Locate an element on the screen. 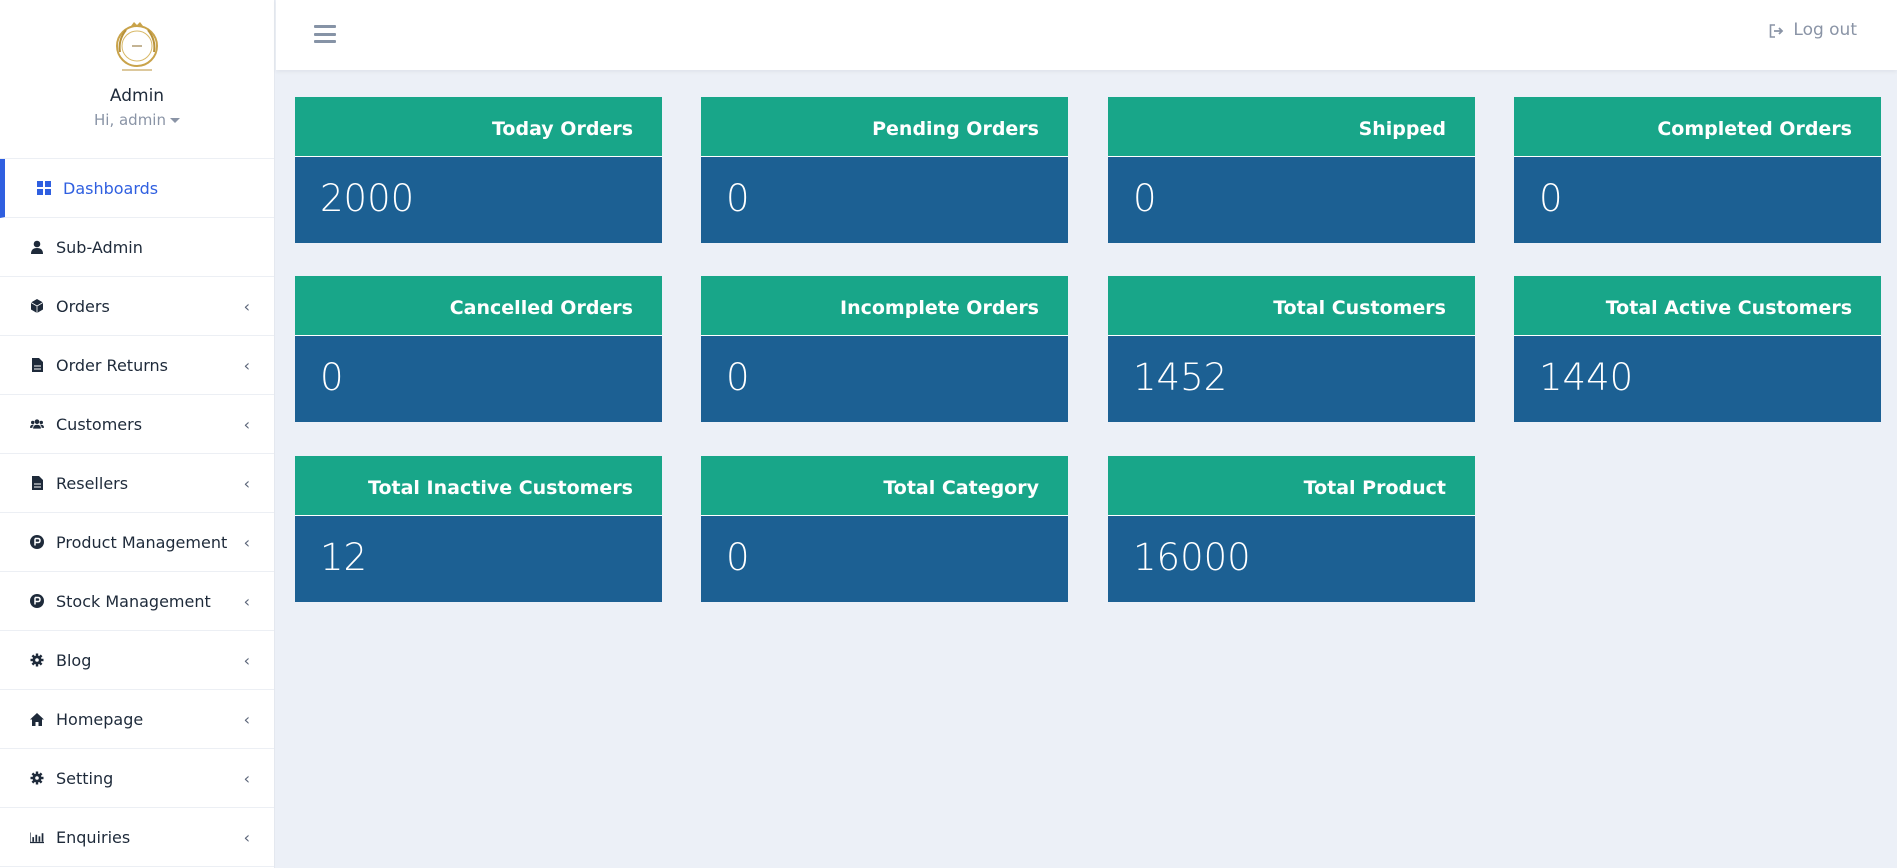 Image resolution: width=1897 pixels, height=868 pixels. stat-card-title: Shipped is located at coordinates (1291, 127).